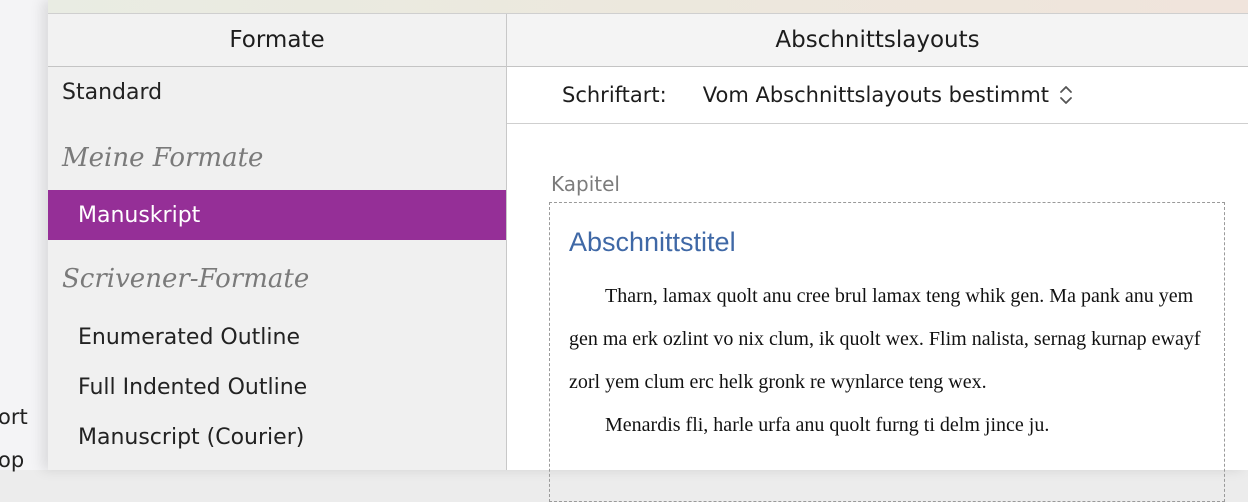 The image size is (1248, 502). I want to click on preview-section-title: Abschnittstitel, so click(652, 242).